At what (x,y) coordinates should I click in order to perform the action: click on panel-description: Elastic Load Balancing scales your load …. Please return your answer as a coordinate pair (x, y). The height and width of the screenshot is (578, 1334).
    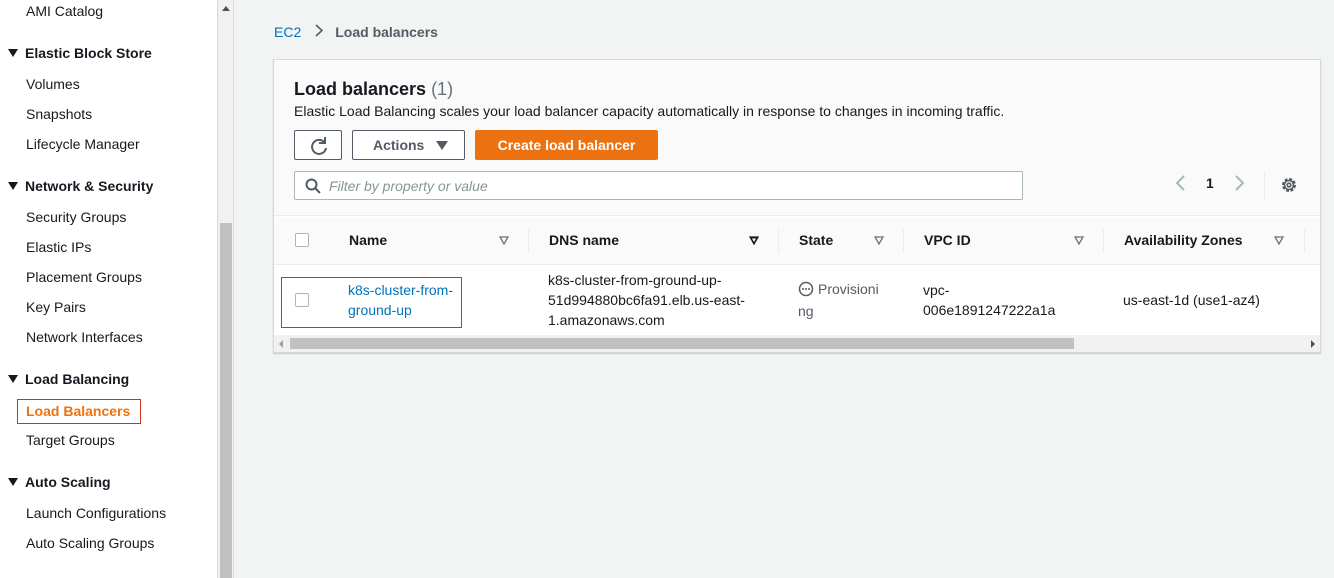
    Looking at the image, I should click on (649, 111).